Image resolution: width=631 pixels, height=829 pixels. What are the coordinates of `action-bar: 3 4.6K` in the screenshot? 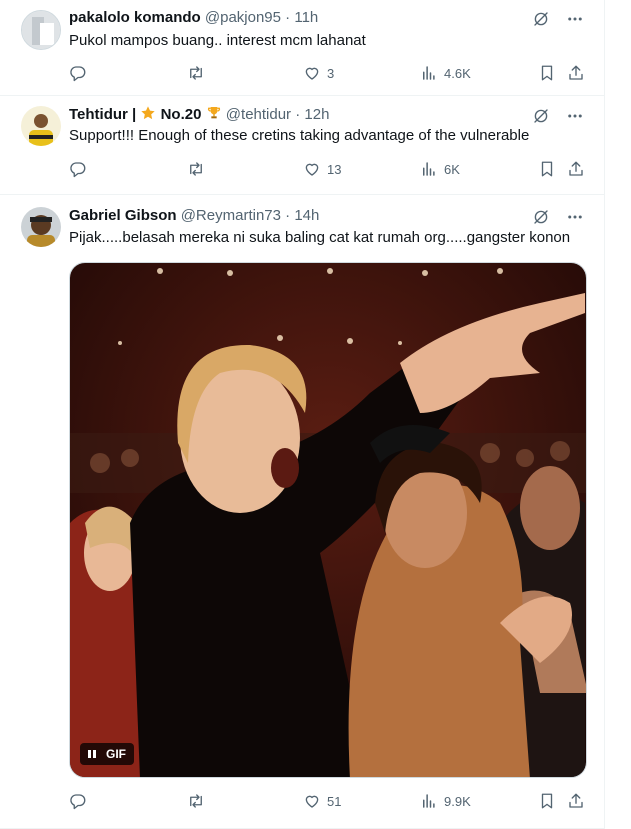 It's located at (328, 73).